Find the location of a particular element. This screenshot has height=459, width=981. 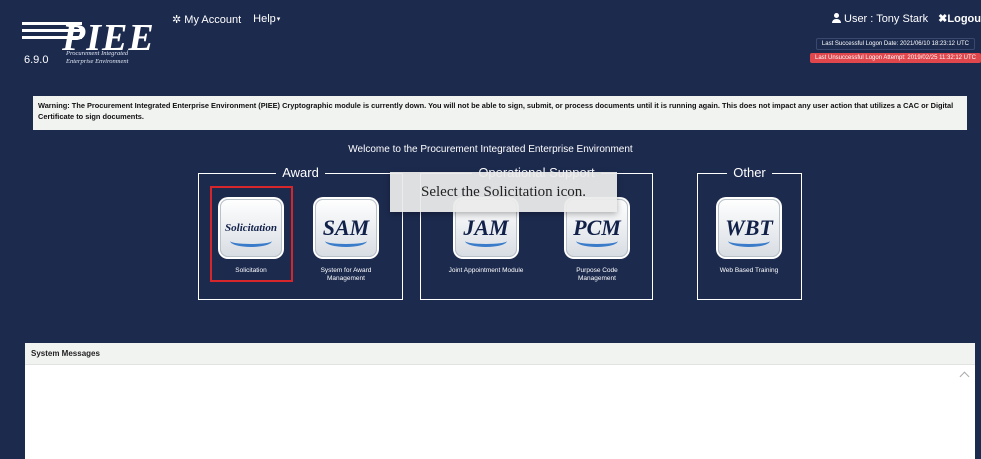

help-menu: Help▾ is located at coordinates (266, 19).